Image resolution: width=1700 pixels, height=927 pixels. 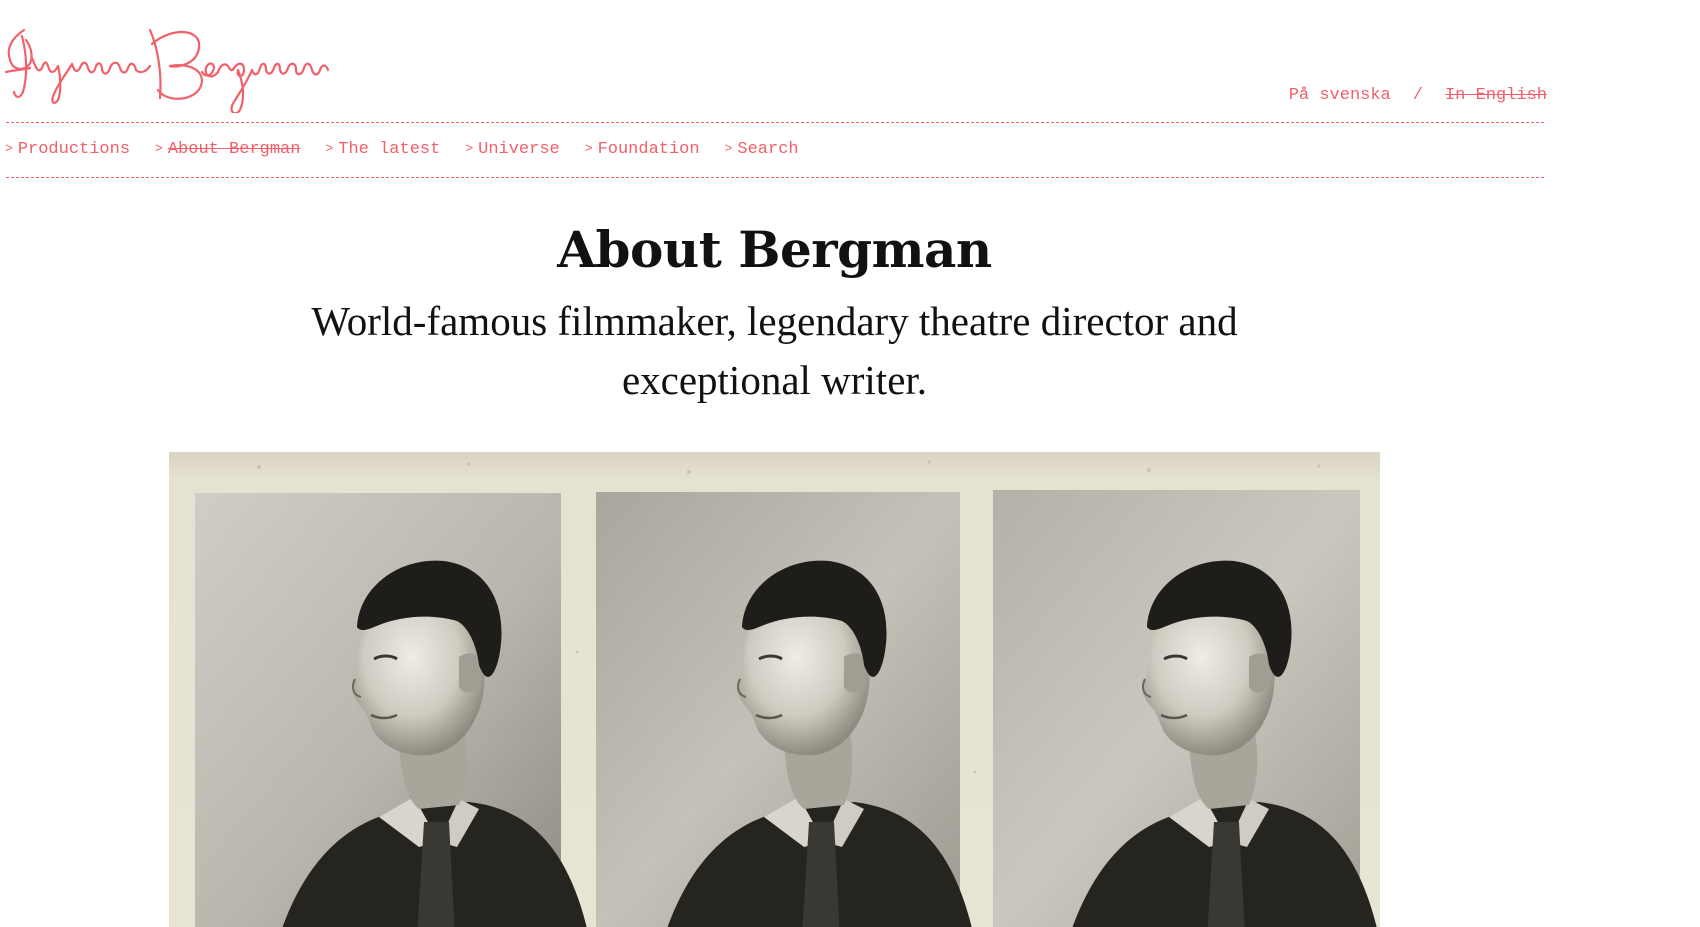 I want to click on language-switch: På svenska / In English, so click(x=1418, y=95).